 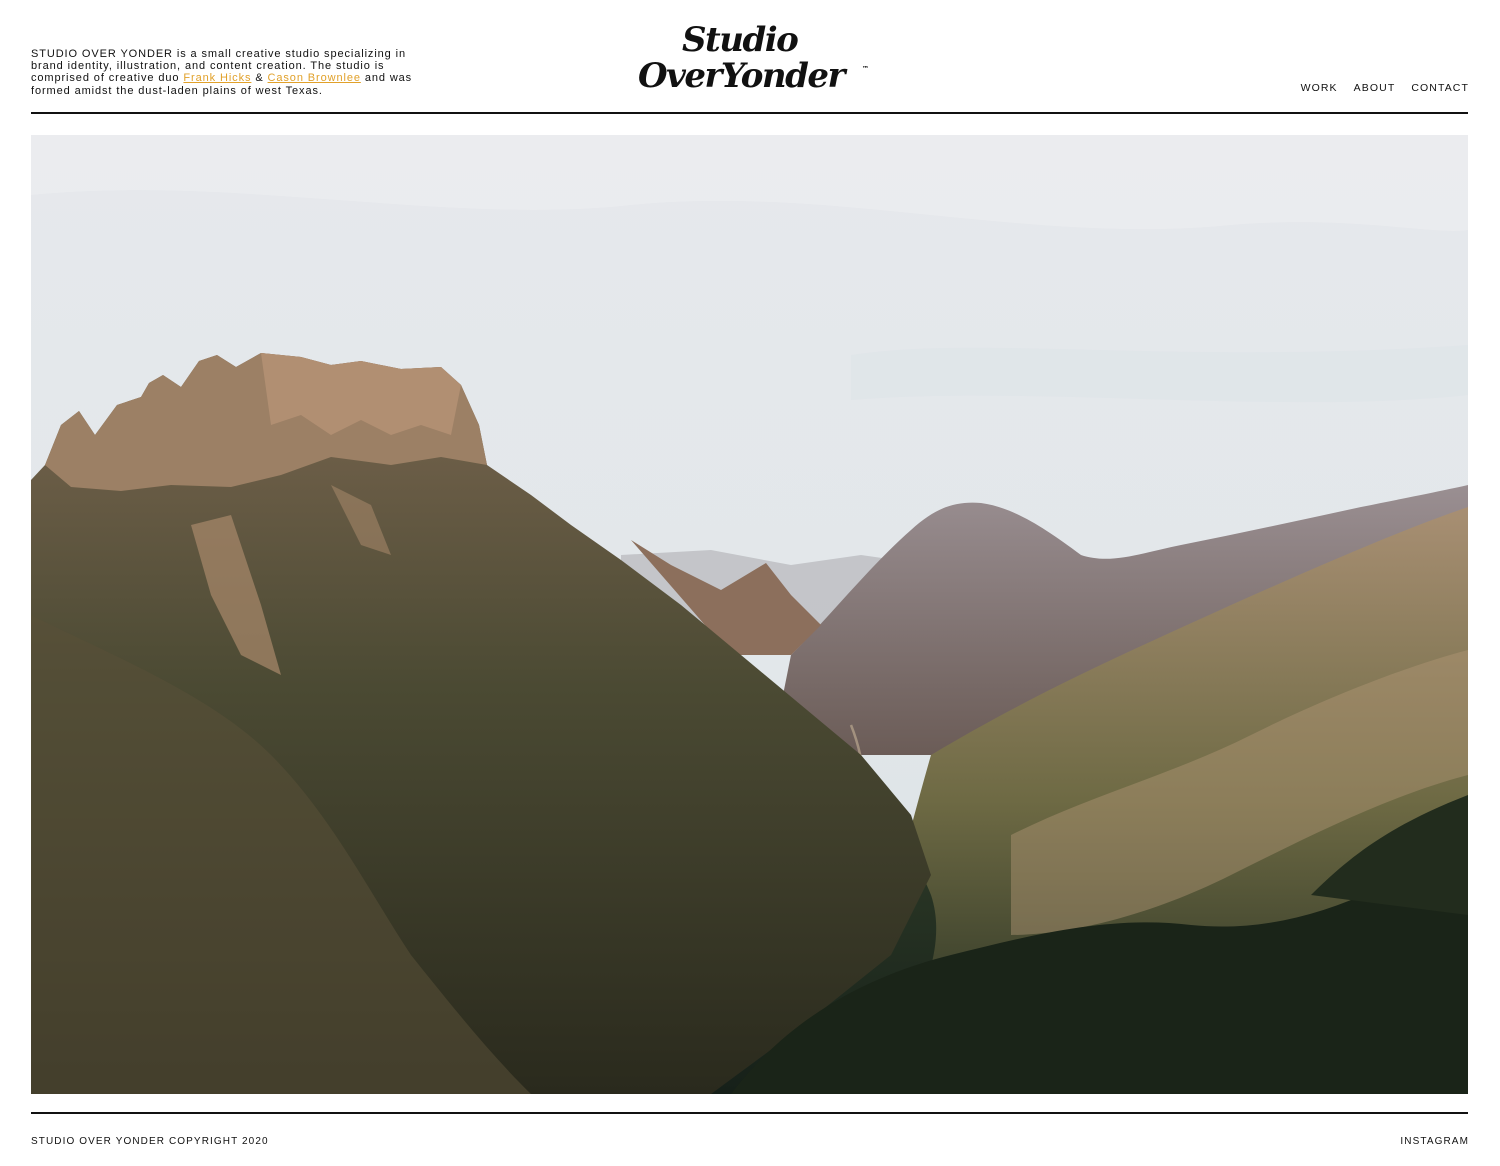 What do you see at coordinates (1440, 88) in the screenshot?
I see `nav-contact: CONTACT` at bounding box center [1440, 88].